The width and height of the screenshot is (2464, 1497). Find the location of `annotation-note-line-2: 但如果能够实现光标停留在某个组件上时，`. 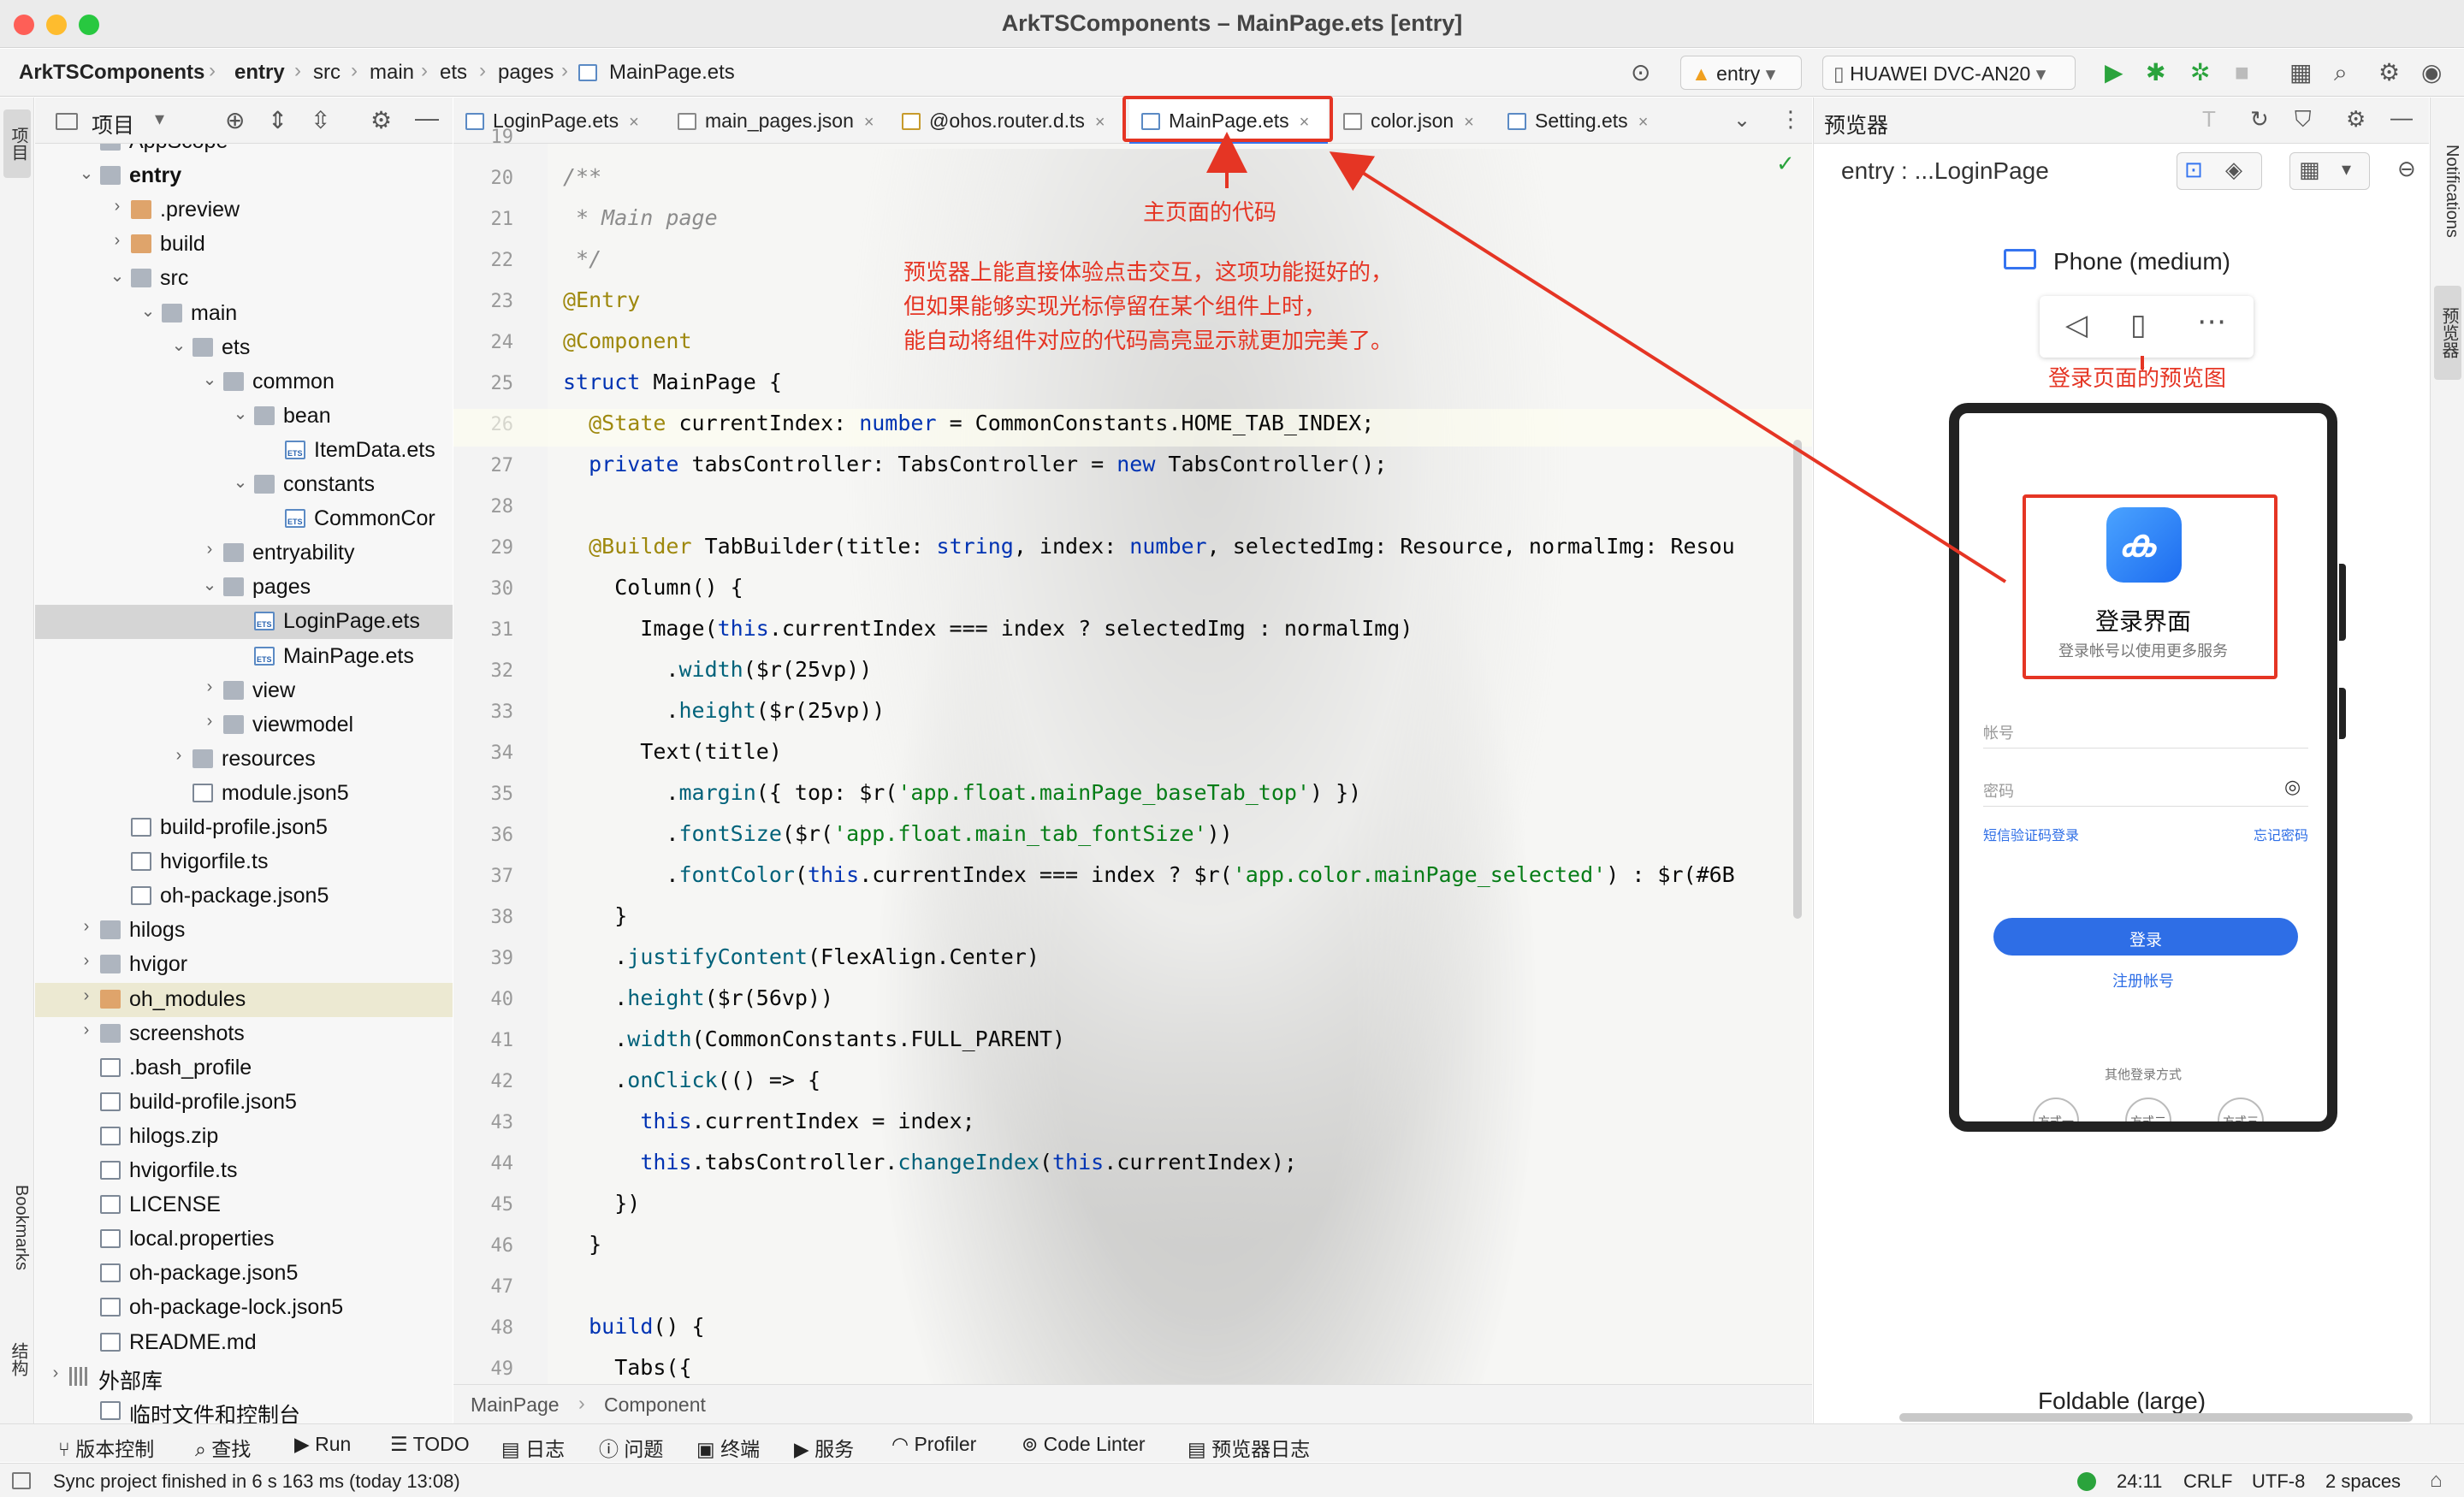

annotation-note-line-2: 但如果能够实现光标停留在某个组件上时， is located at coordinates (1115, 306).